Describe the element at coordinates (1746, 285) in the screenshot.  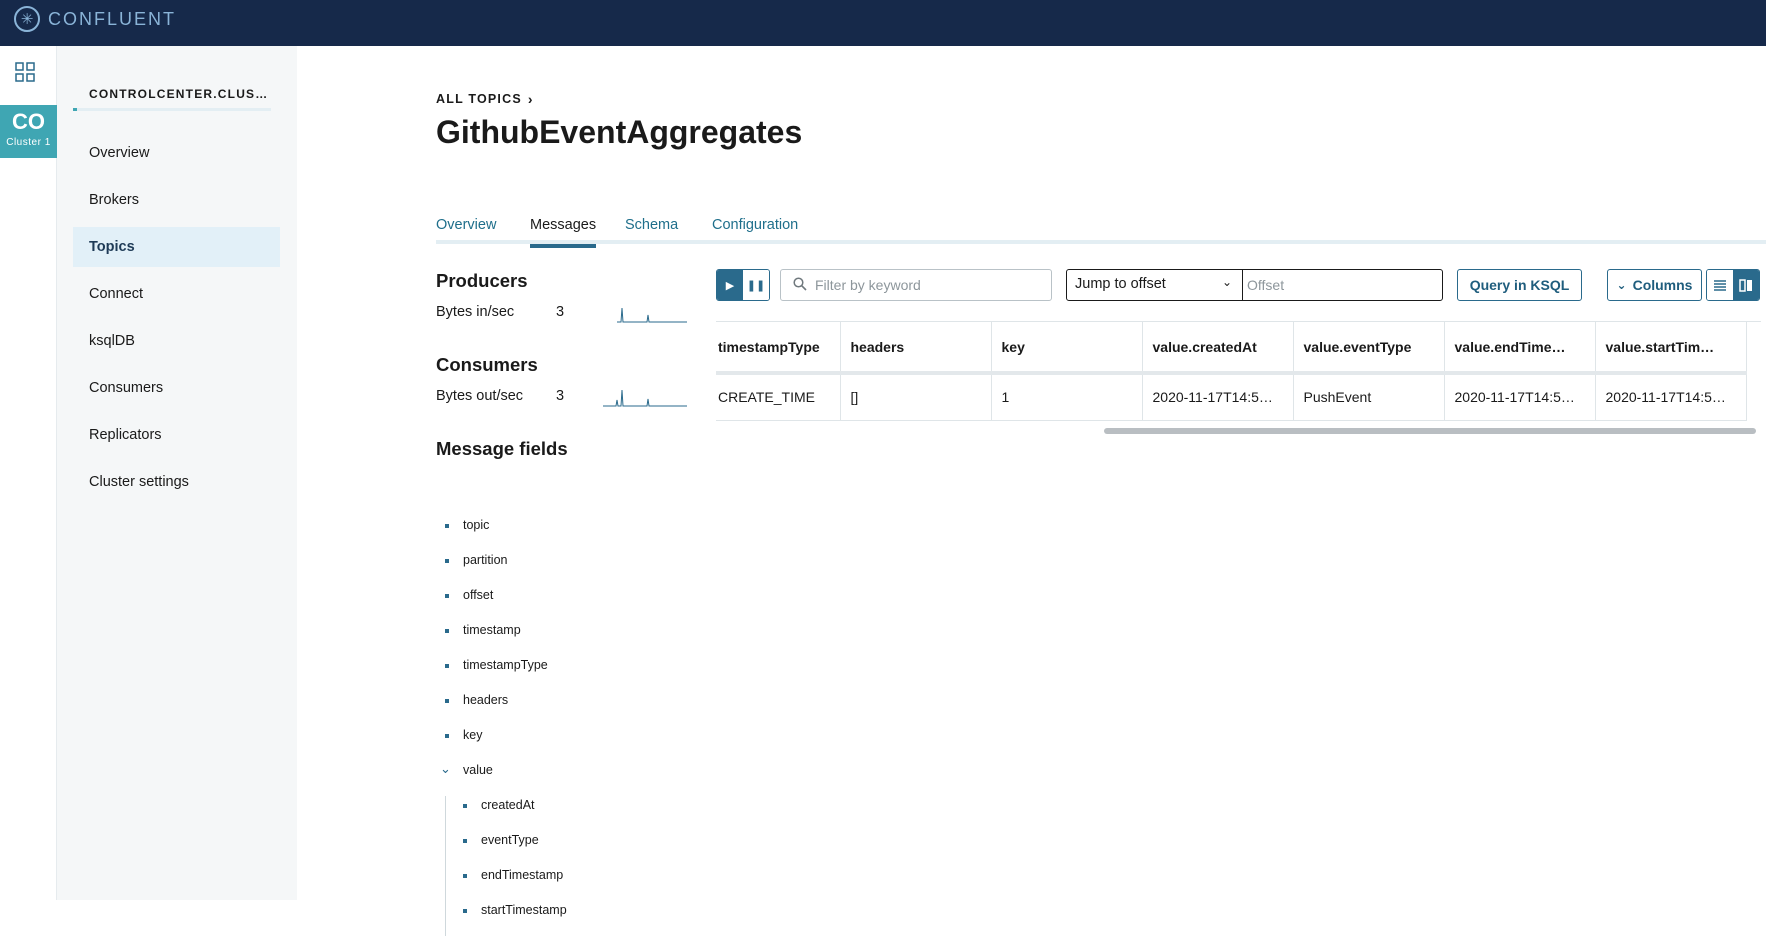
I see `card-view-icon` at that location.